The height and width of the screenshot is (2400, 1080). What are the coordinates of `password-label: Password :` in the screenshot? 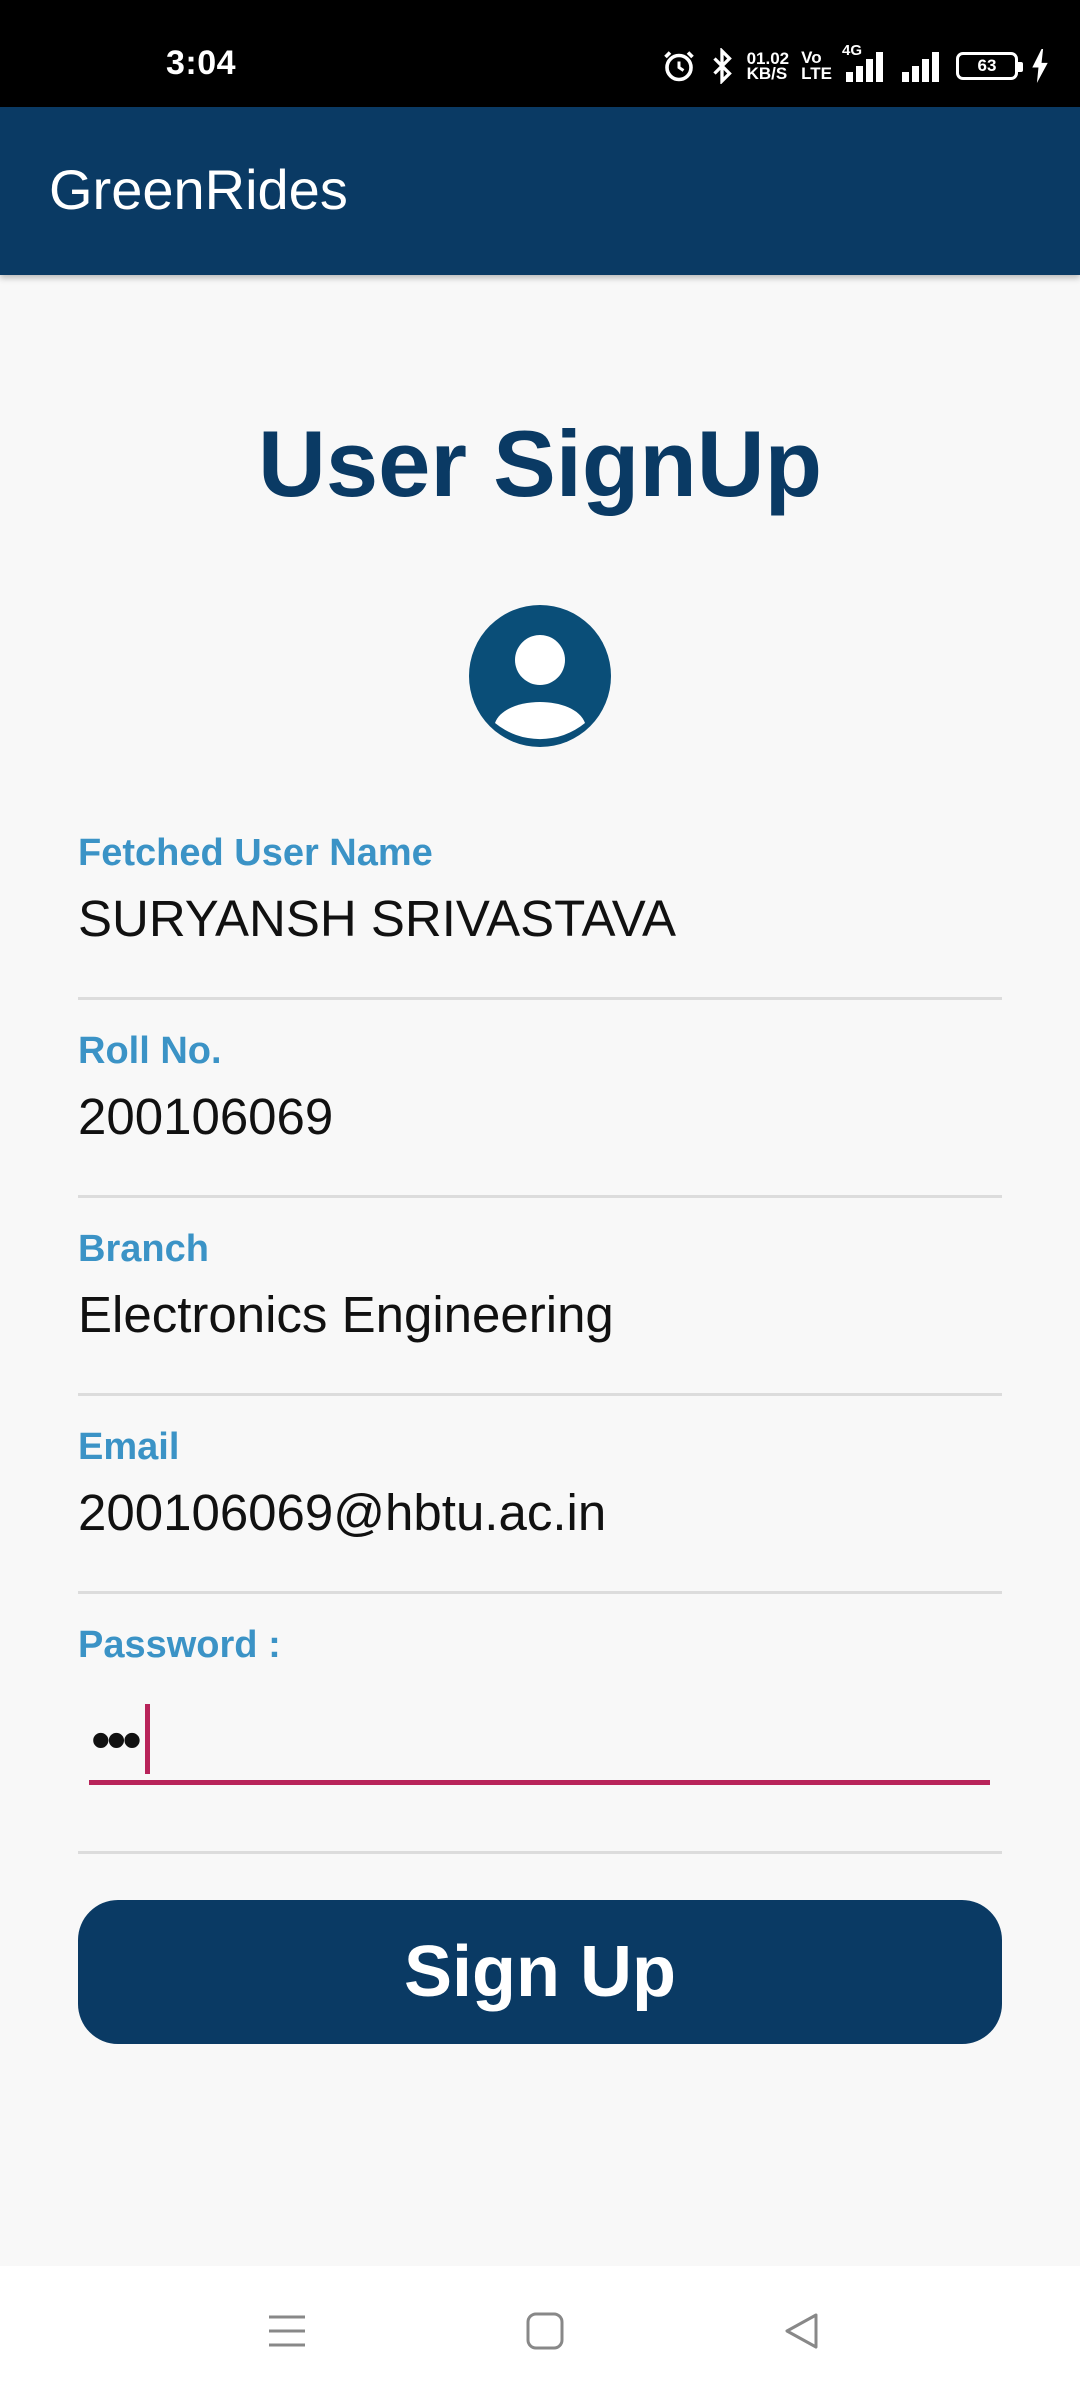 It's located at (179, 1645).